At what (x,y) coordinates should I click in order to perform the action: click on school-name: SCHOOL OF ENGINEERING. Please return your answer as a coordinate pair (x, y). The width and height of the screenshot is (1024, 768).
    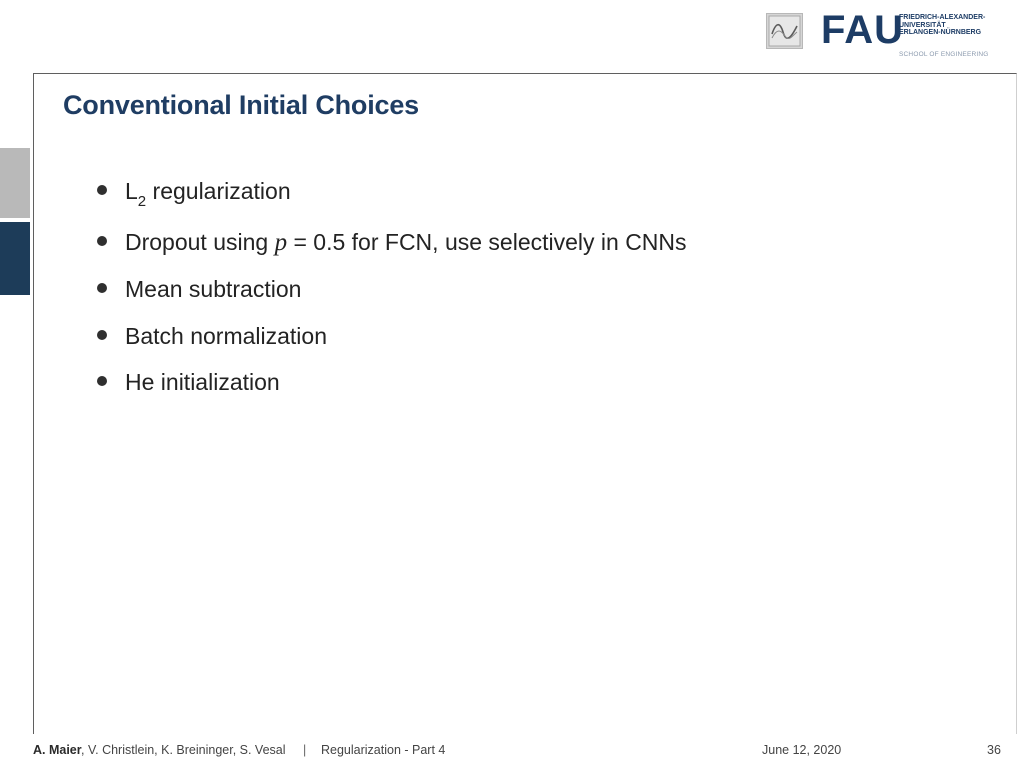
    Looking at the image, I should click on (944, 54).